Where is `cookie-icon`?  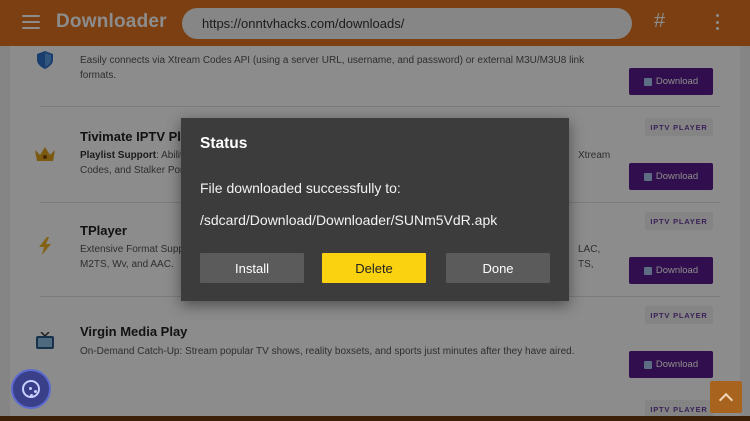 cookie-icon is located at coordinates (31, 389).